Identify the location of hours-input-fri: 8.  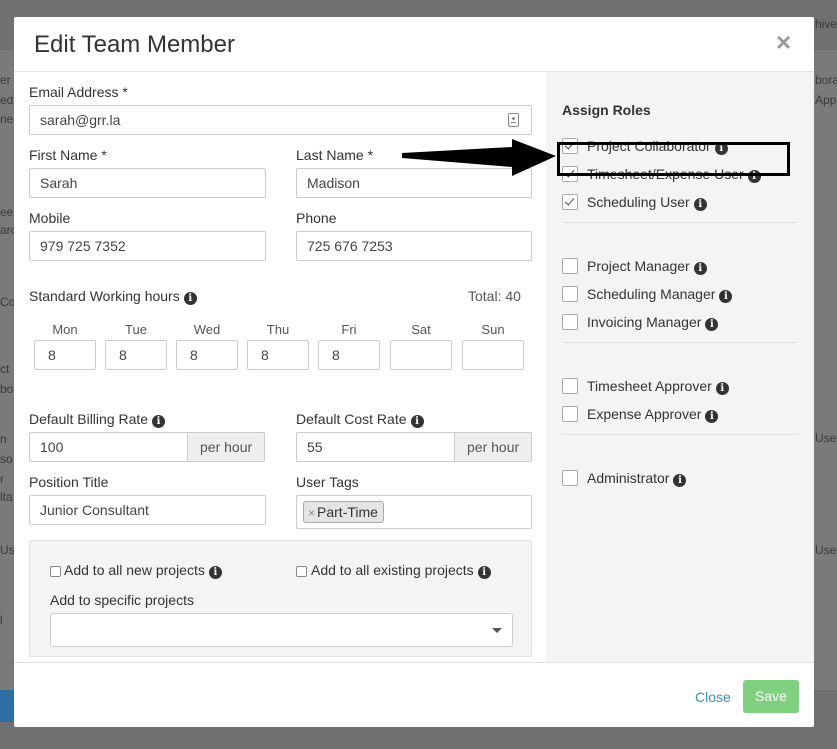
(349, 355).